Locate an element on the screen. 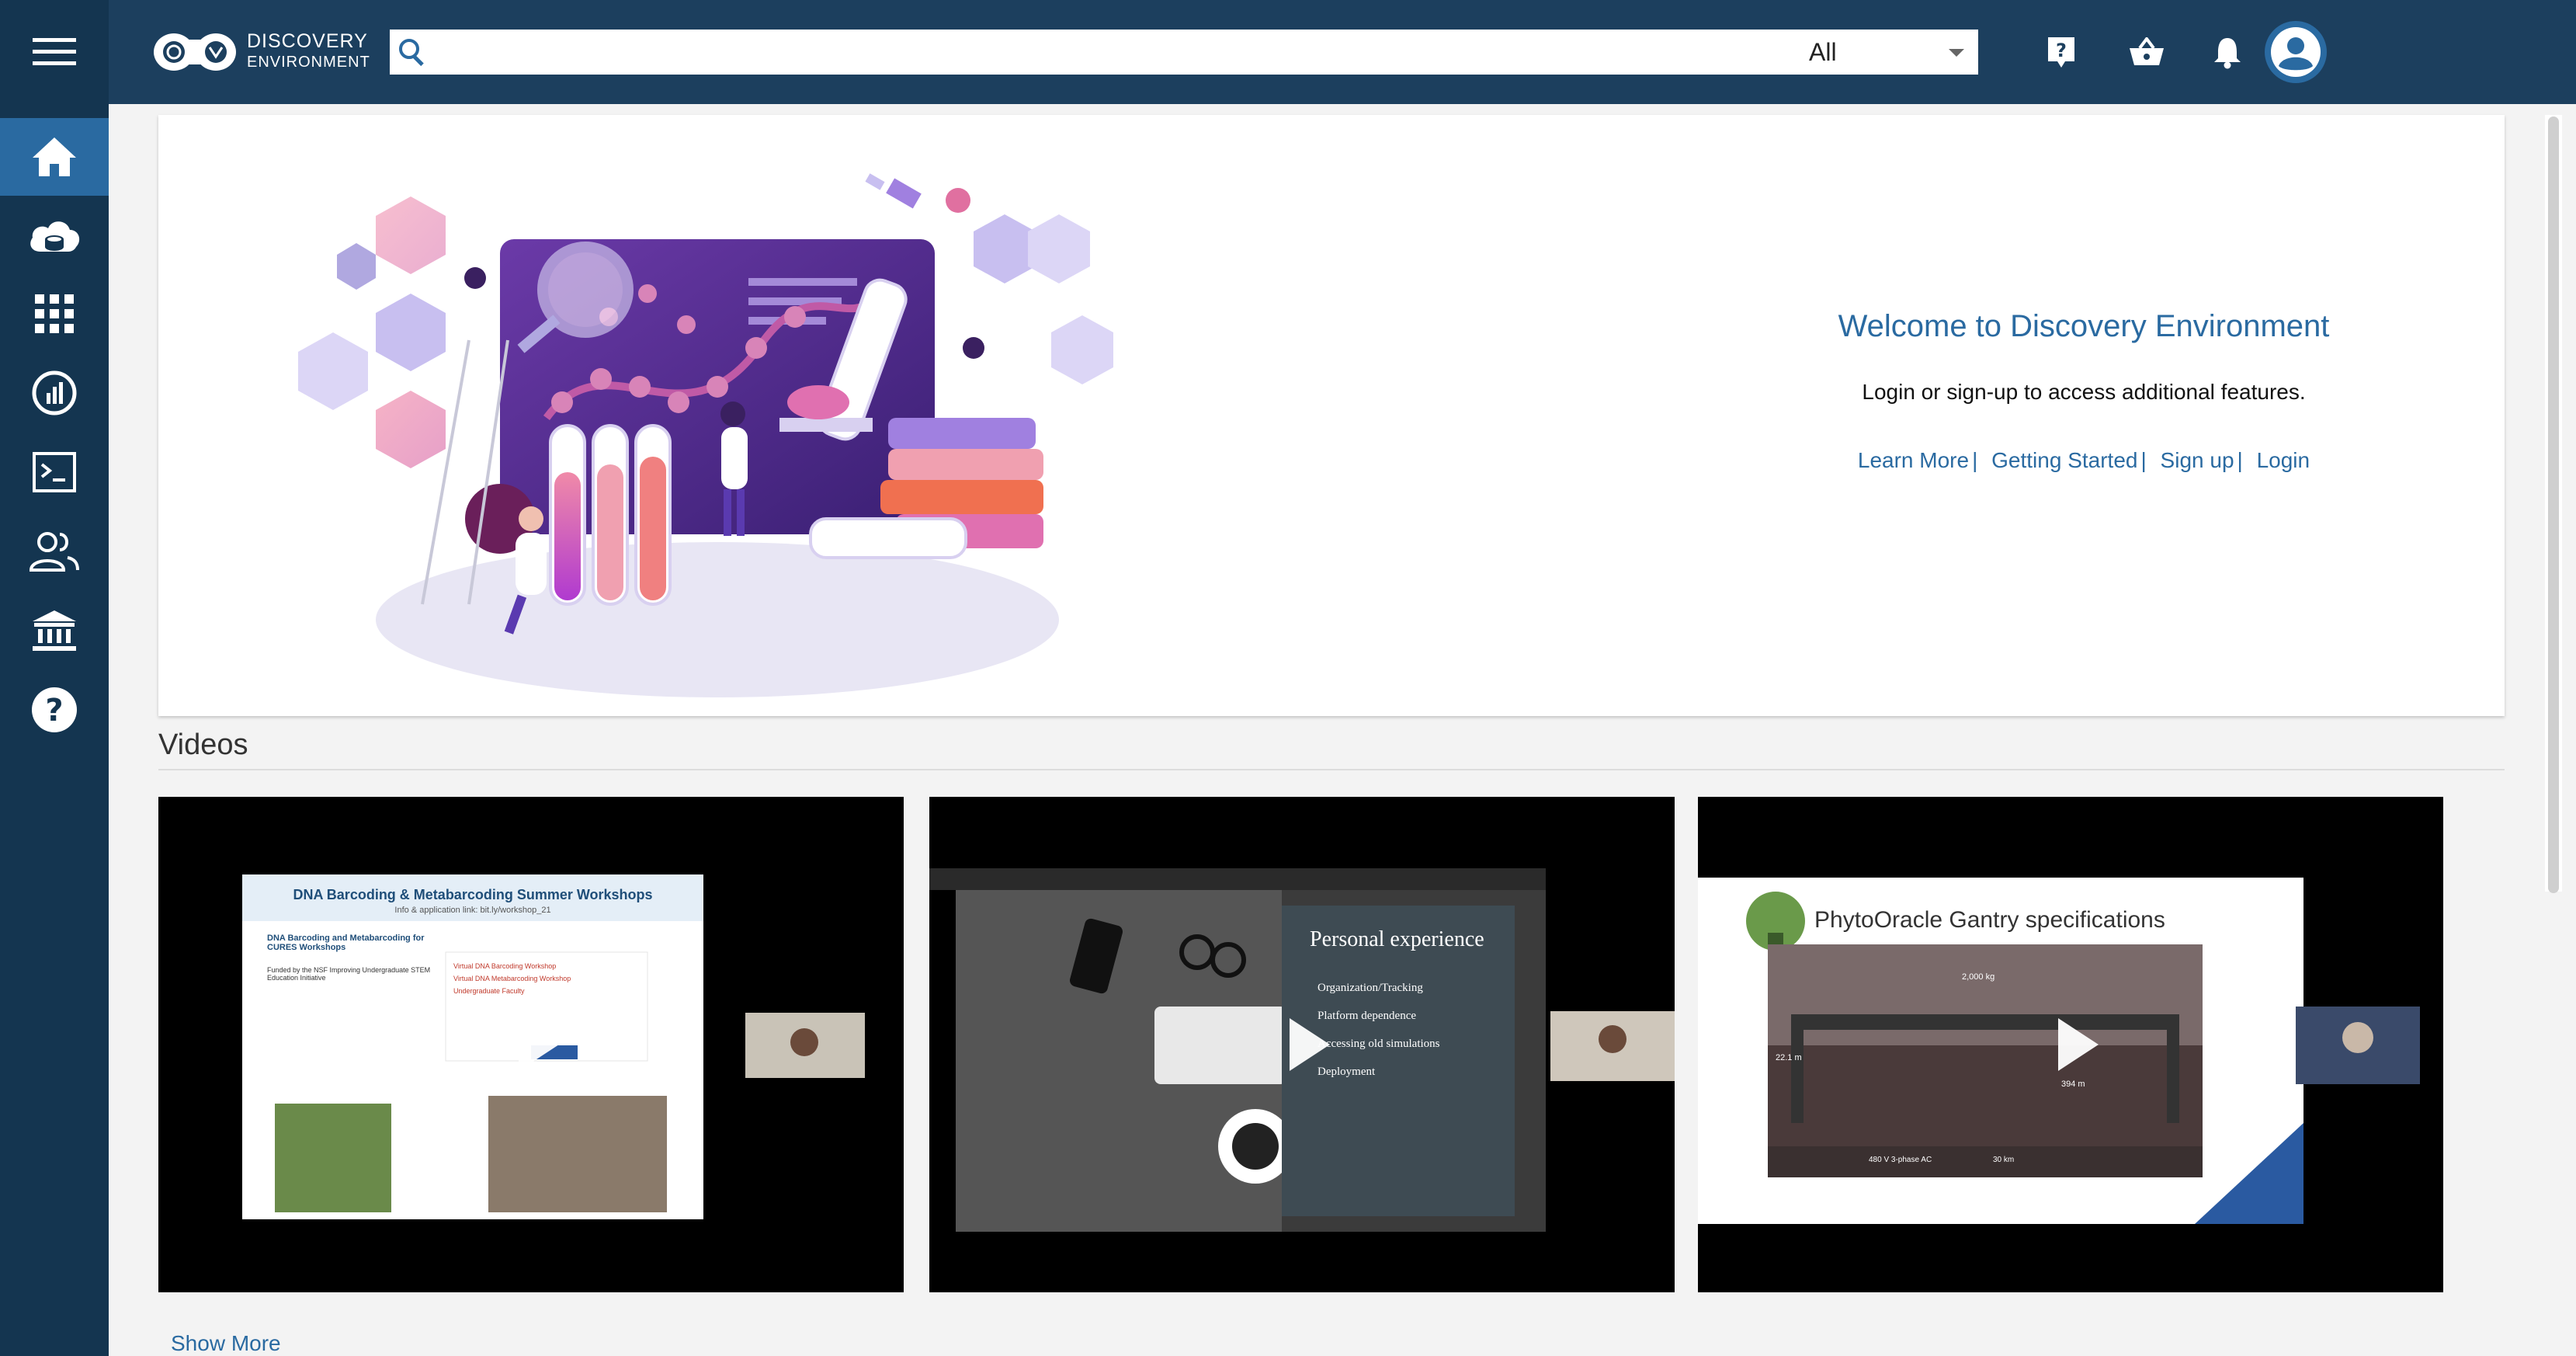 Image resolution: width=2576 pixels, height=1356 pixels. app-logo: DISCOVERY ENVIRONMENT is located at coordinates (261, 52).